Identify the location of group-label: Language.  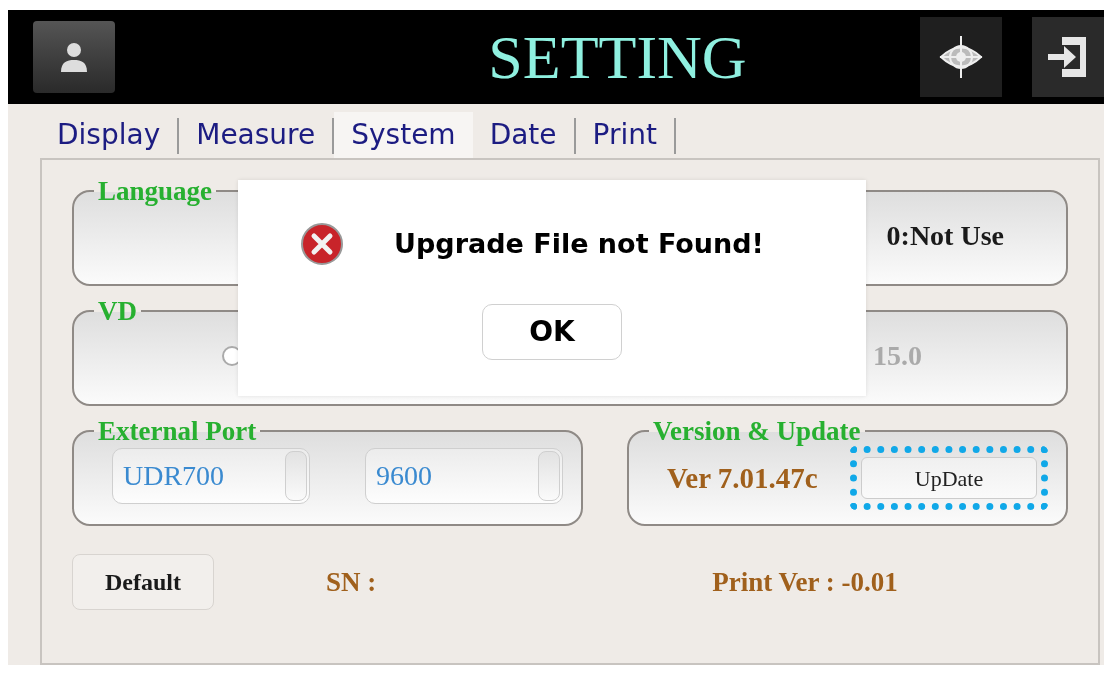
(155, 191).